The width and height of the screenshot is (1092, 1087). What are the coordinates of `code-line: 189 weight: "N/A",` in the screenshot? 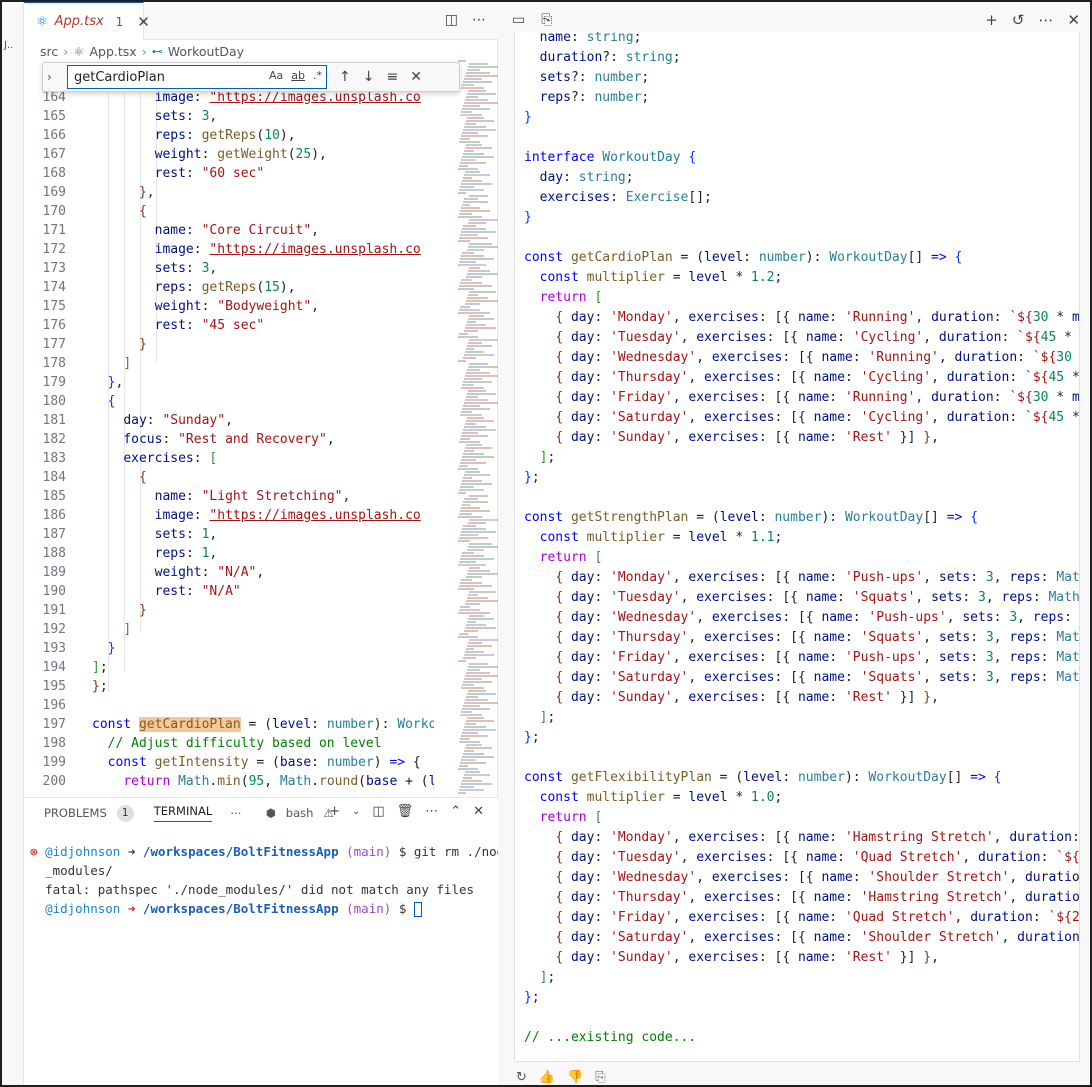 It's located at (229, 572).